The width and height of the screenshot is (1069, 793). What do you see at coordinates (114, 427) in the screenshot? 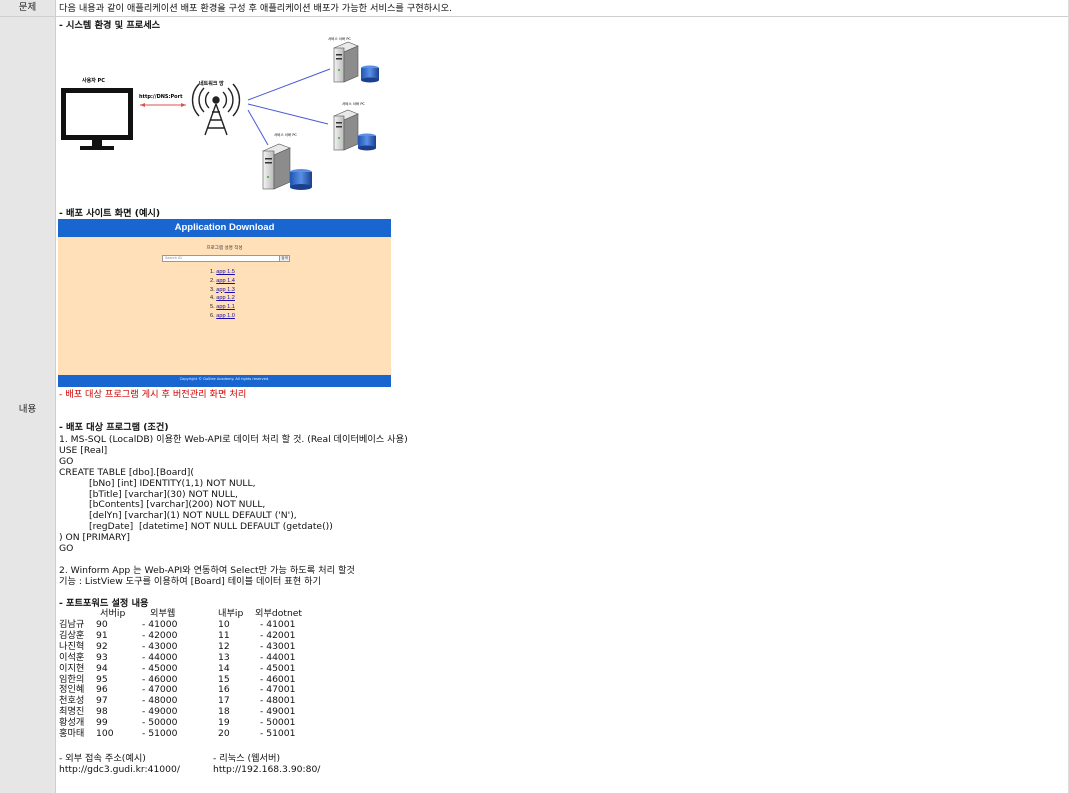
I see `section-target-heading: - 배포 대상 프로그램 (조건)` at bounding box center [114, 427].